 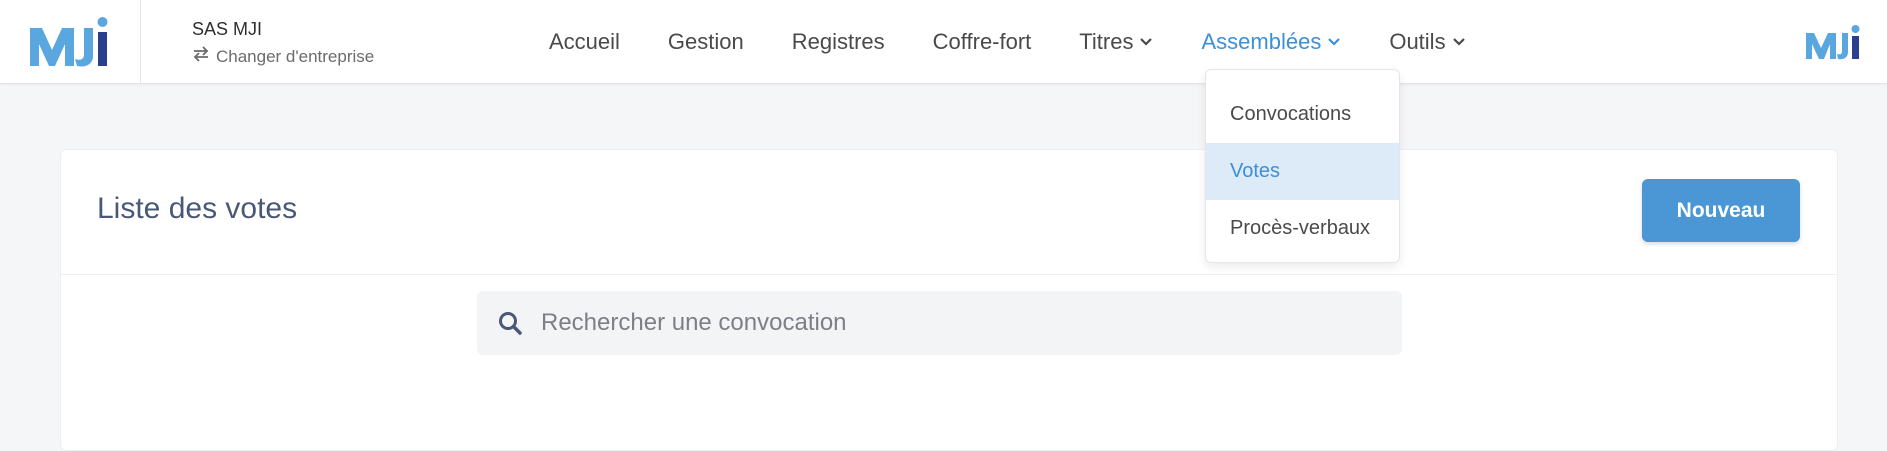 I want to click on menu-item-convocations: Convocations, so click(x=1302, y=114).